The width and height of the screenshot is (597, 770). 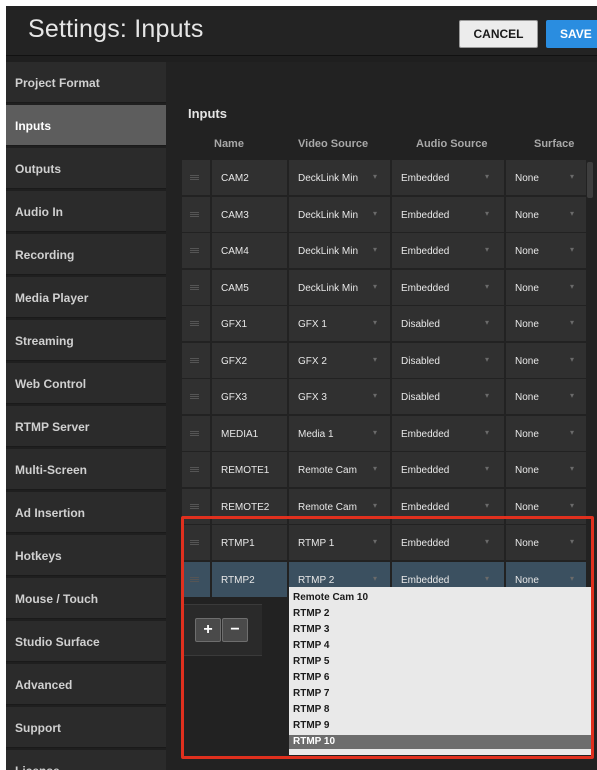 I want to click on video-source-select-value: GFX 2, so click(x=312, y=361).